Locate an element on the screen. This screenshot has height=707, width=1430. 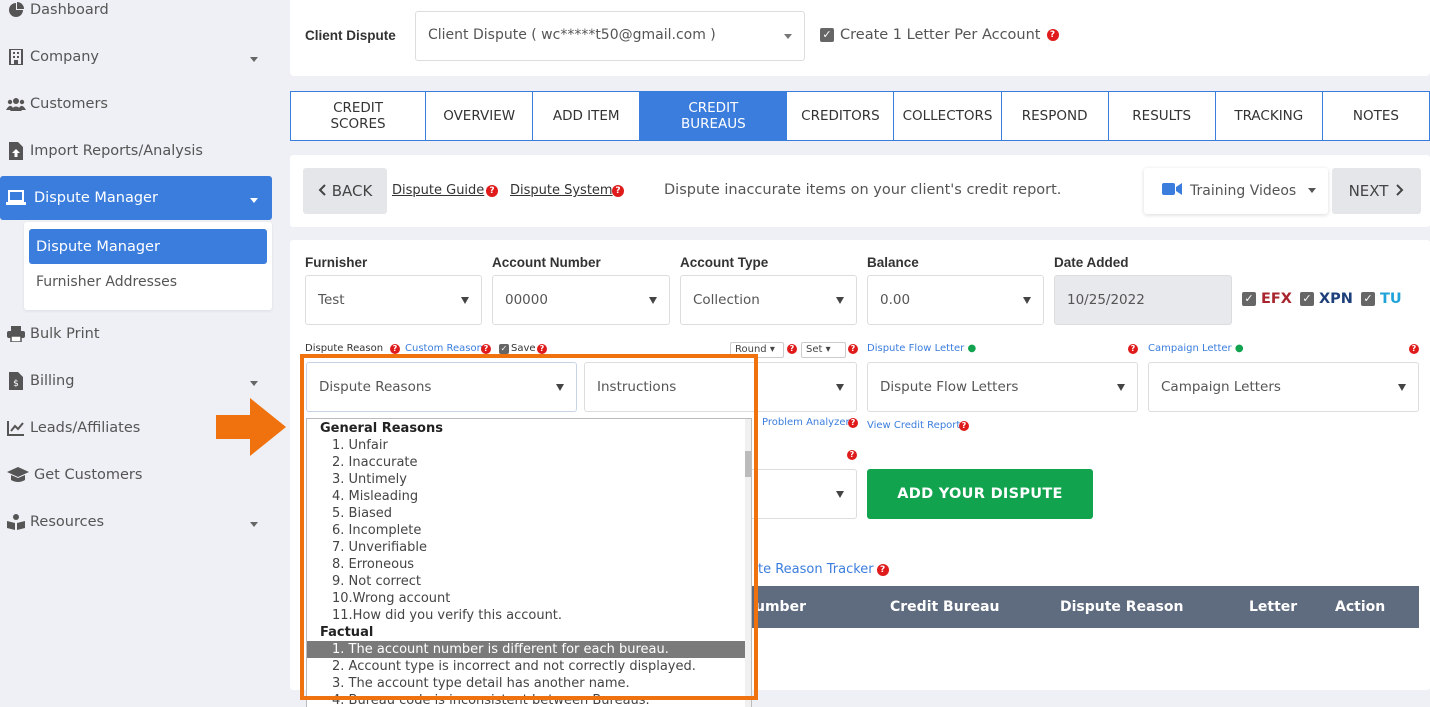
video-camera-icon is located at coordinates (1172, 191).